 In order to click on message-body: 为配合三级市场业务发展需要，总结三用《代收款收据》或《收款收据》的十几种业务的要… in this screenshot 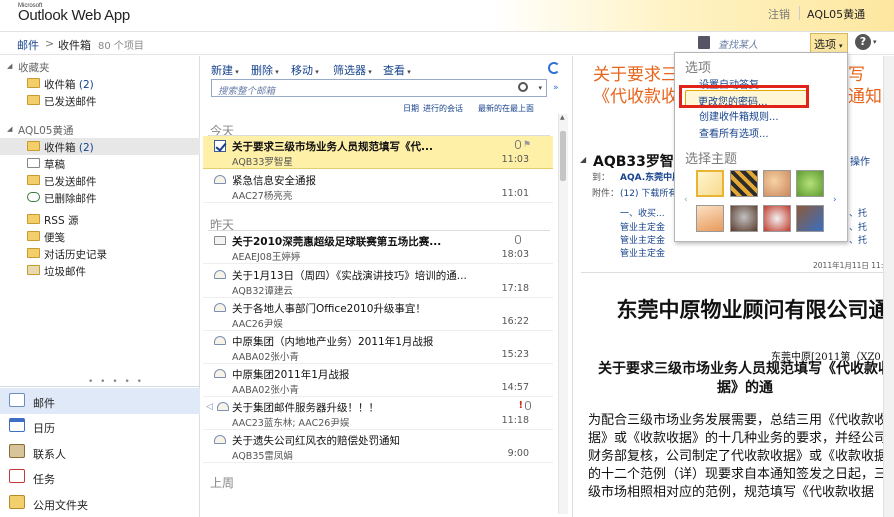, I will do `click(741, 456)`.